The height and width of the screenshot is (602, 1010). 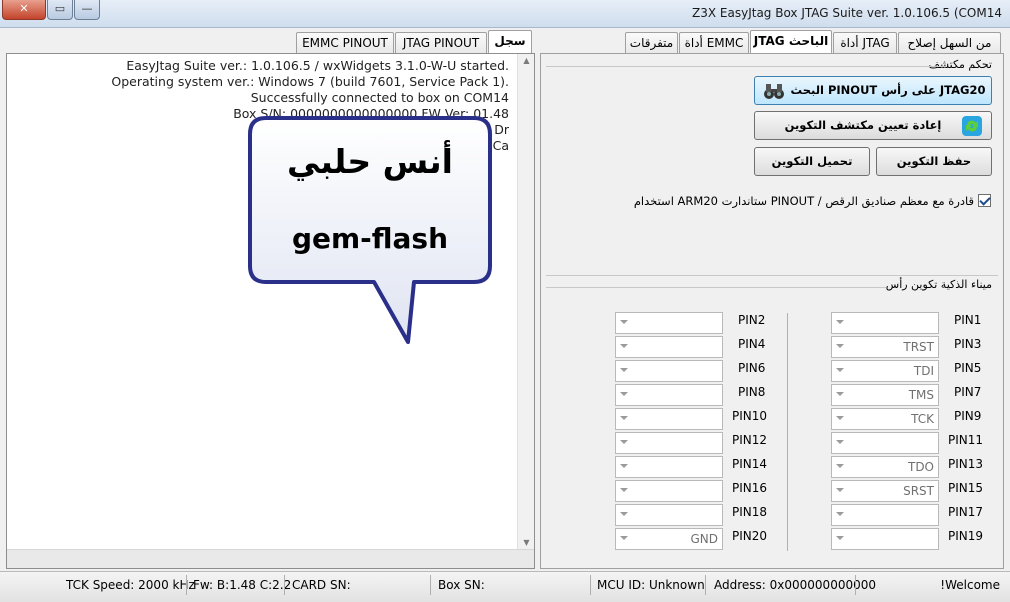 What do you see at coordinates (968, 344) in the screenshot?
I see `pin3-label: PIN3` at bounding box center [968, 344].